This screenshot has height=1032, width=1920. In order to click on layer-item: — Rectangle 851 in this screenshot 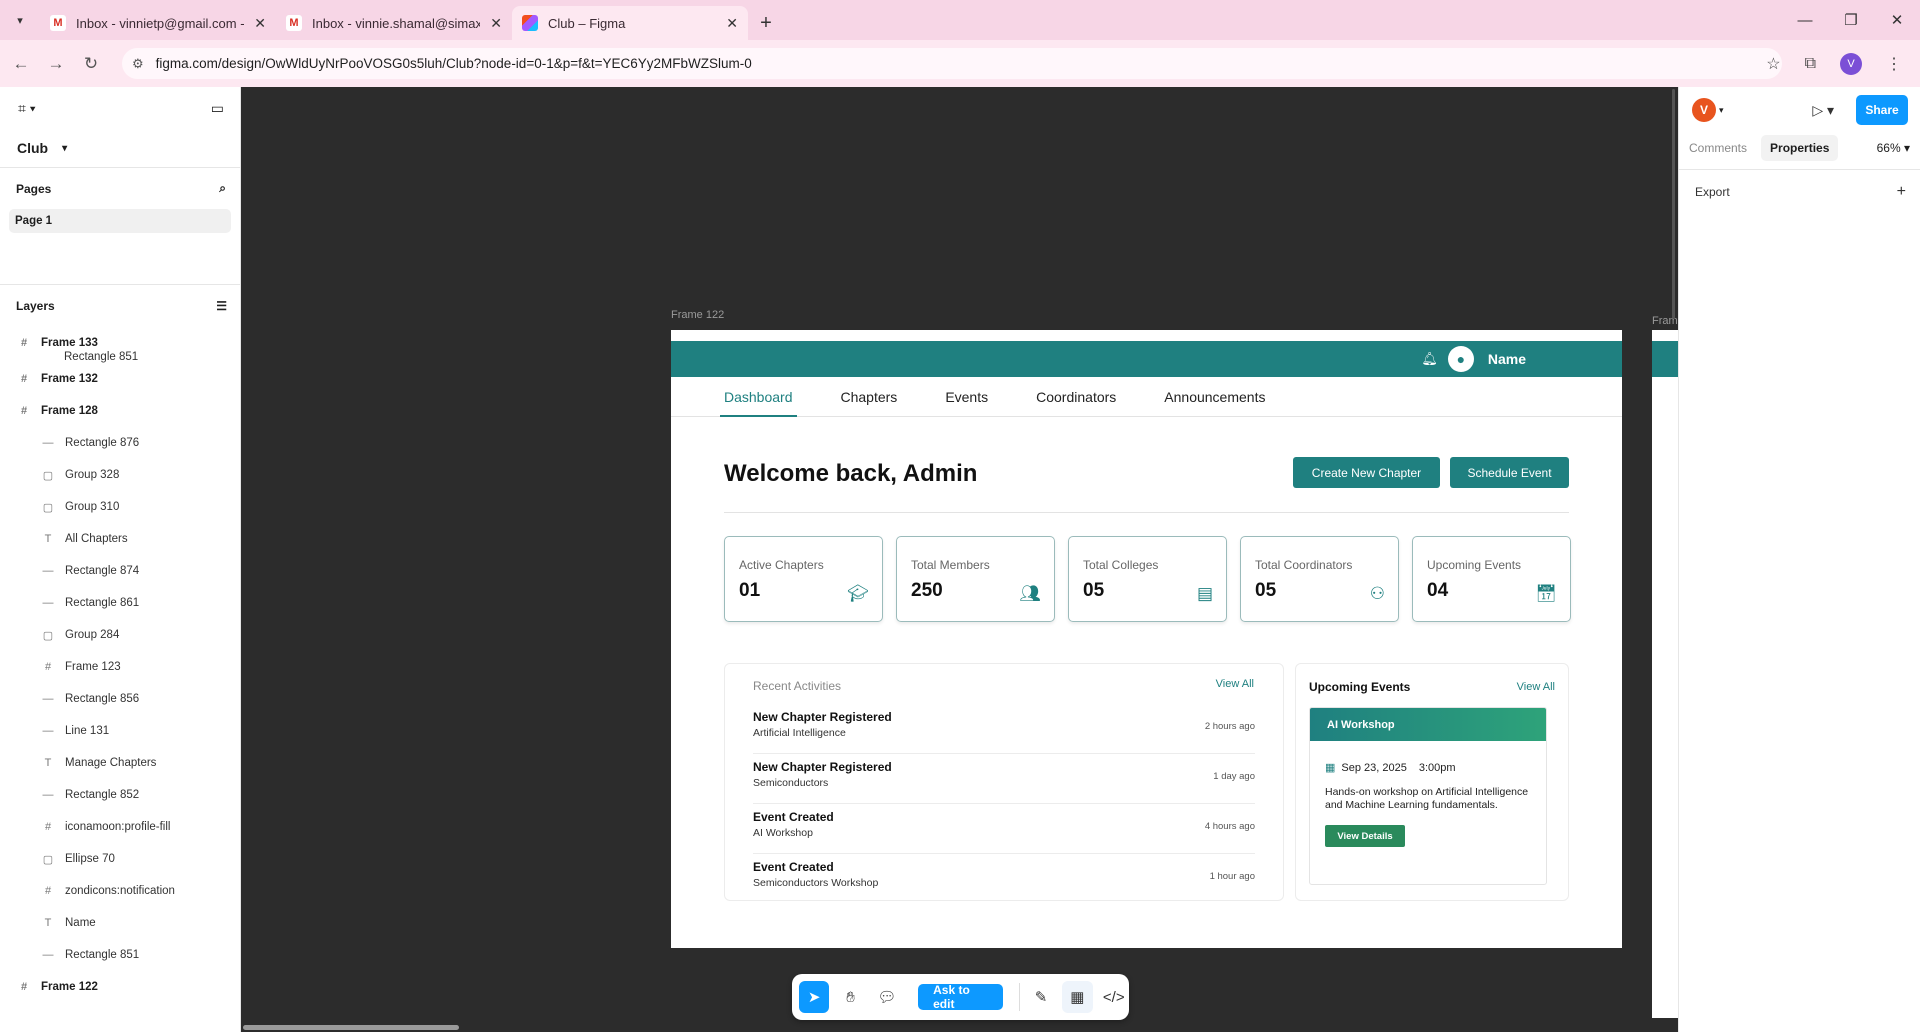, I will do `click(120, 955)`.